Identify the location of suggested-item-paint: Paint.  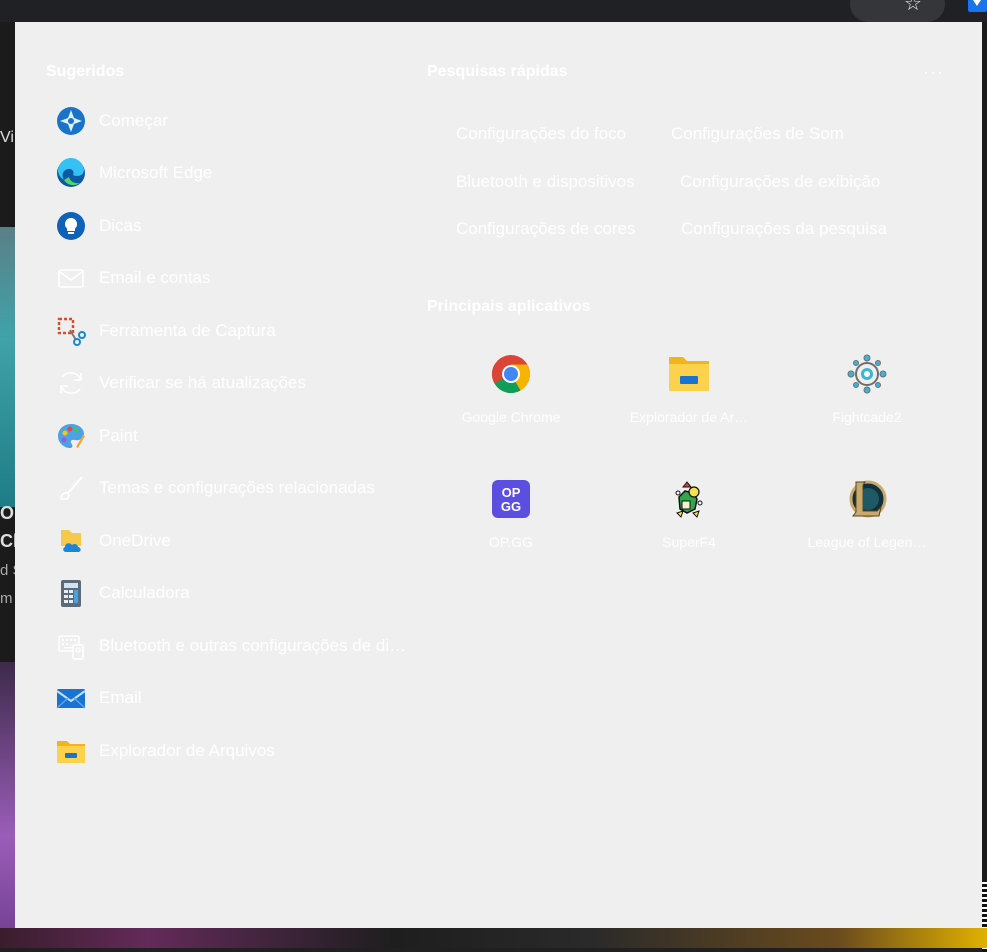
(240, 436).